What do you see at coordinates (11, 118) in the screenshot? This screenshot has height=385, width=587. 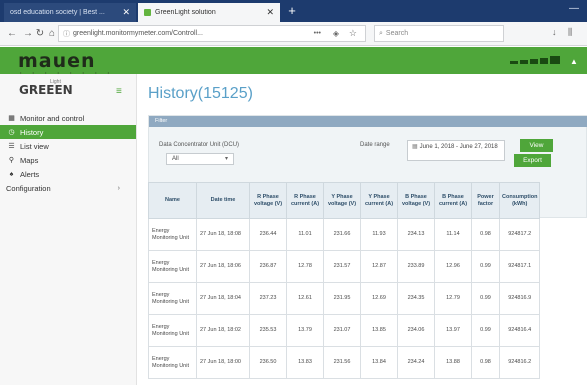 I see `grid-icon: ▦` at bounding box center [11, 118].